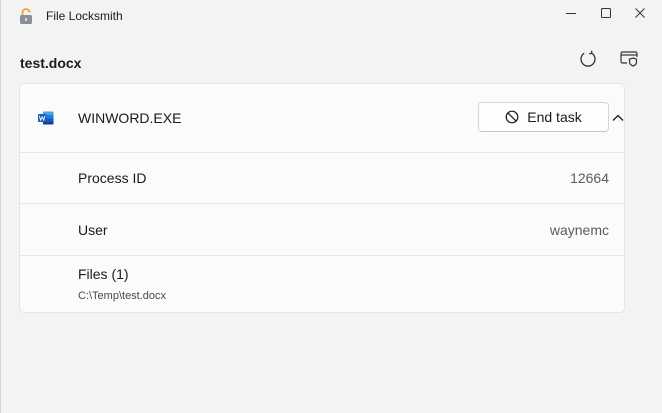  I want to click on close-icon, so click(640, 13).